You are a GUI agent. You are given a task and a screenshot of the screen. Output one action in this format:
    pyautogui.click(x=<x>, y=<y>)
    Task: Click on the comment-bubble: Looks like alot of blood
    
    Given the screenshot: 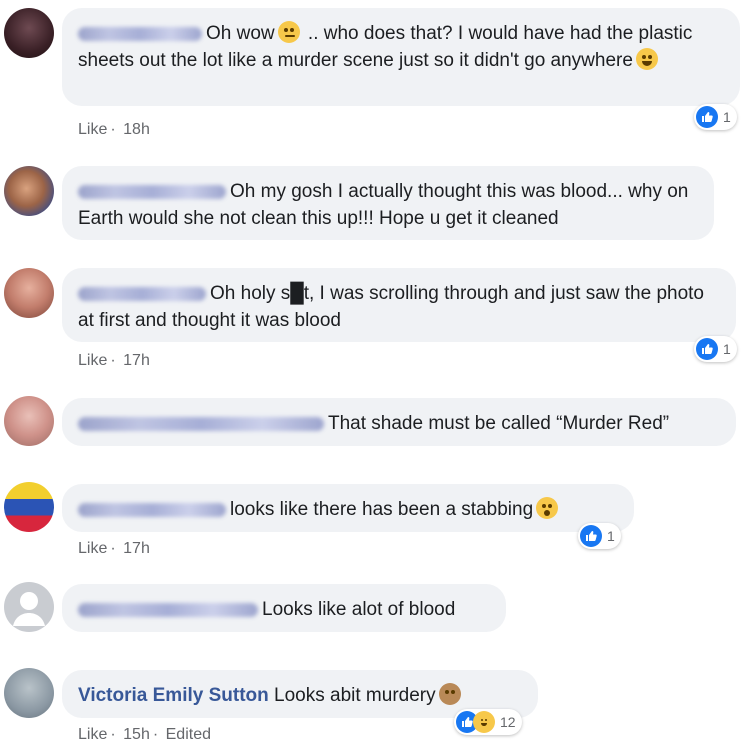 What is the action you would take?
    pyautogui.click(x=284, y=608)
    